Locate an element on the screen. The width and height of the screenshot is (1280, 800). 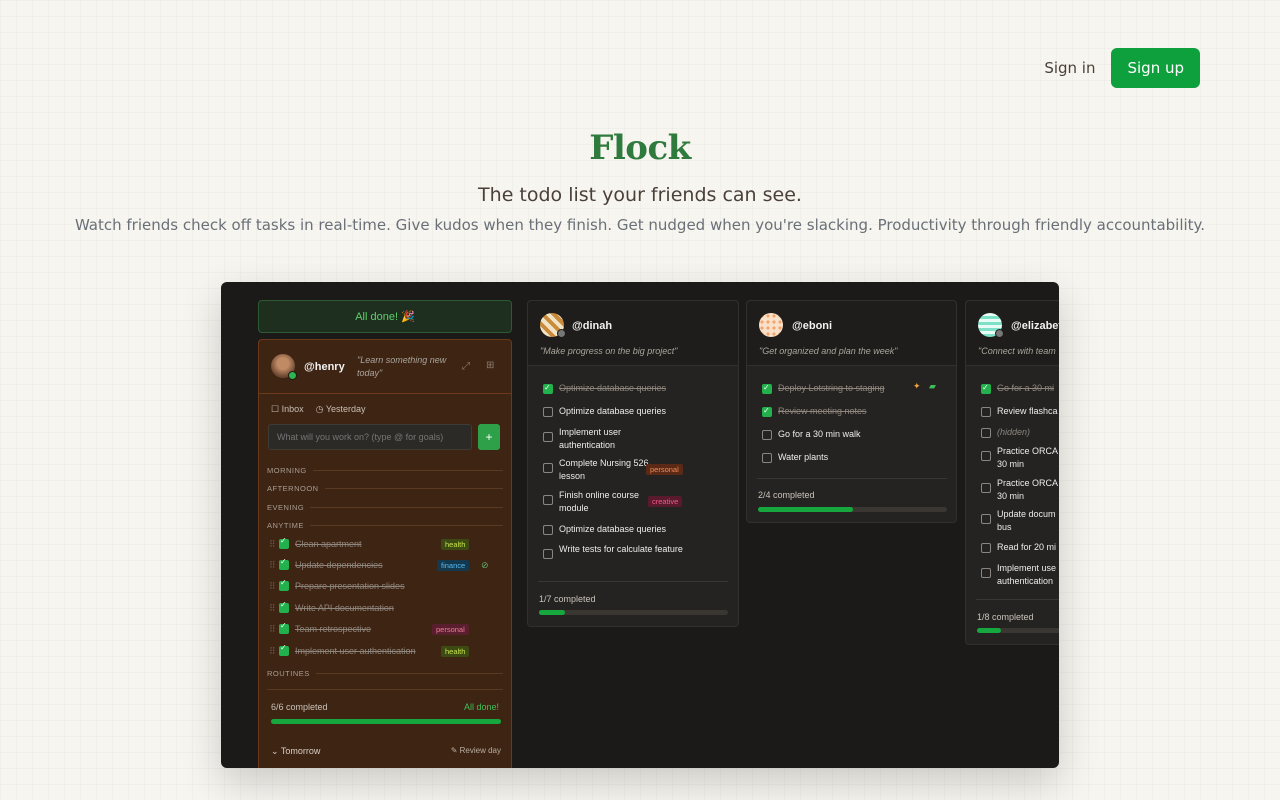
clock-icon: ◷ is located at coordinates (319, 409).